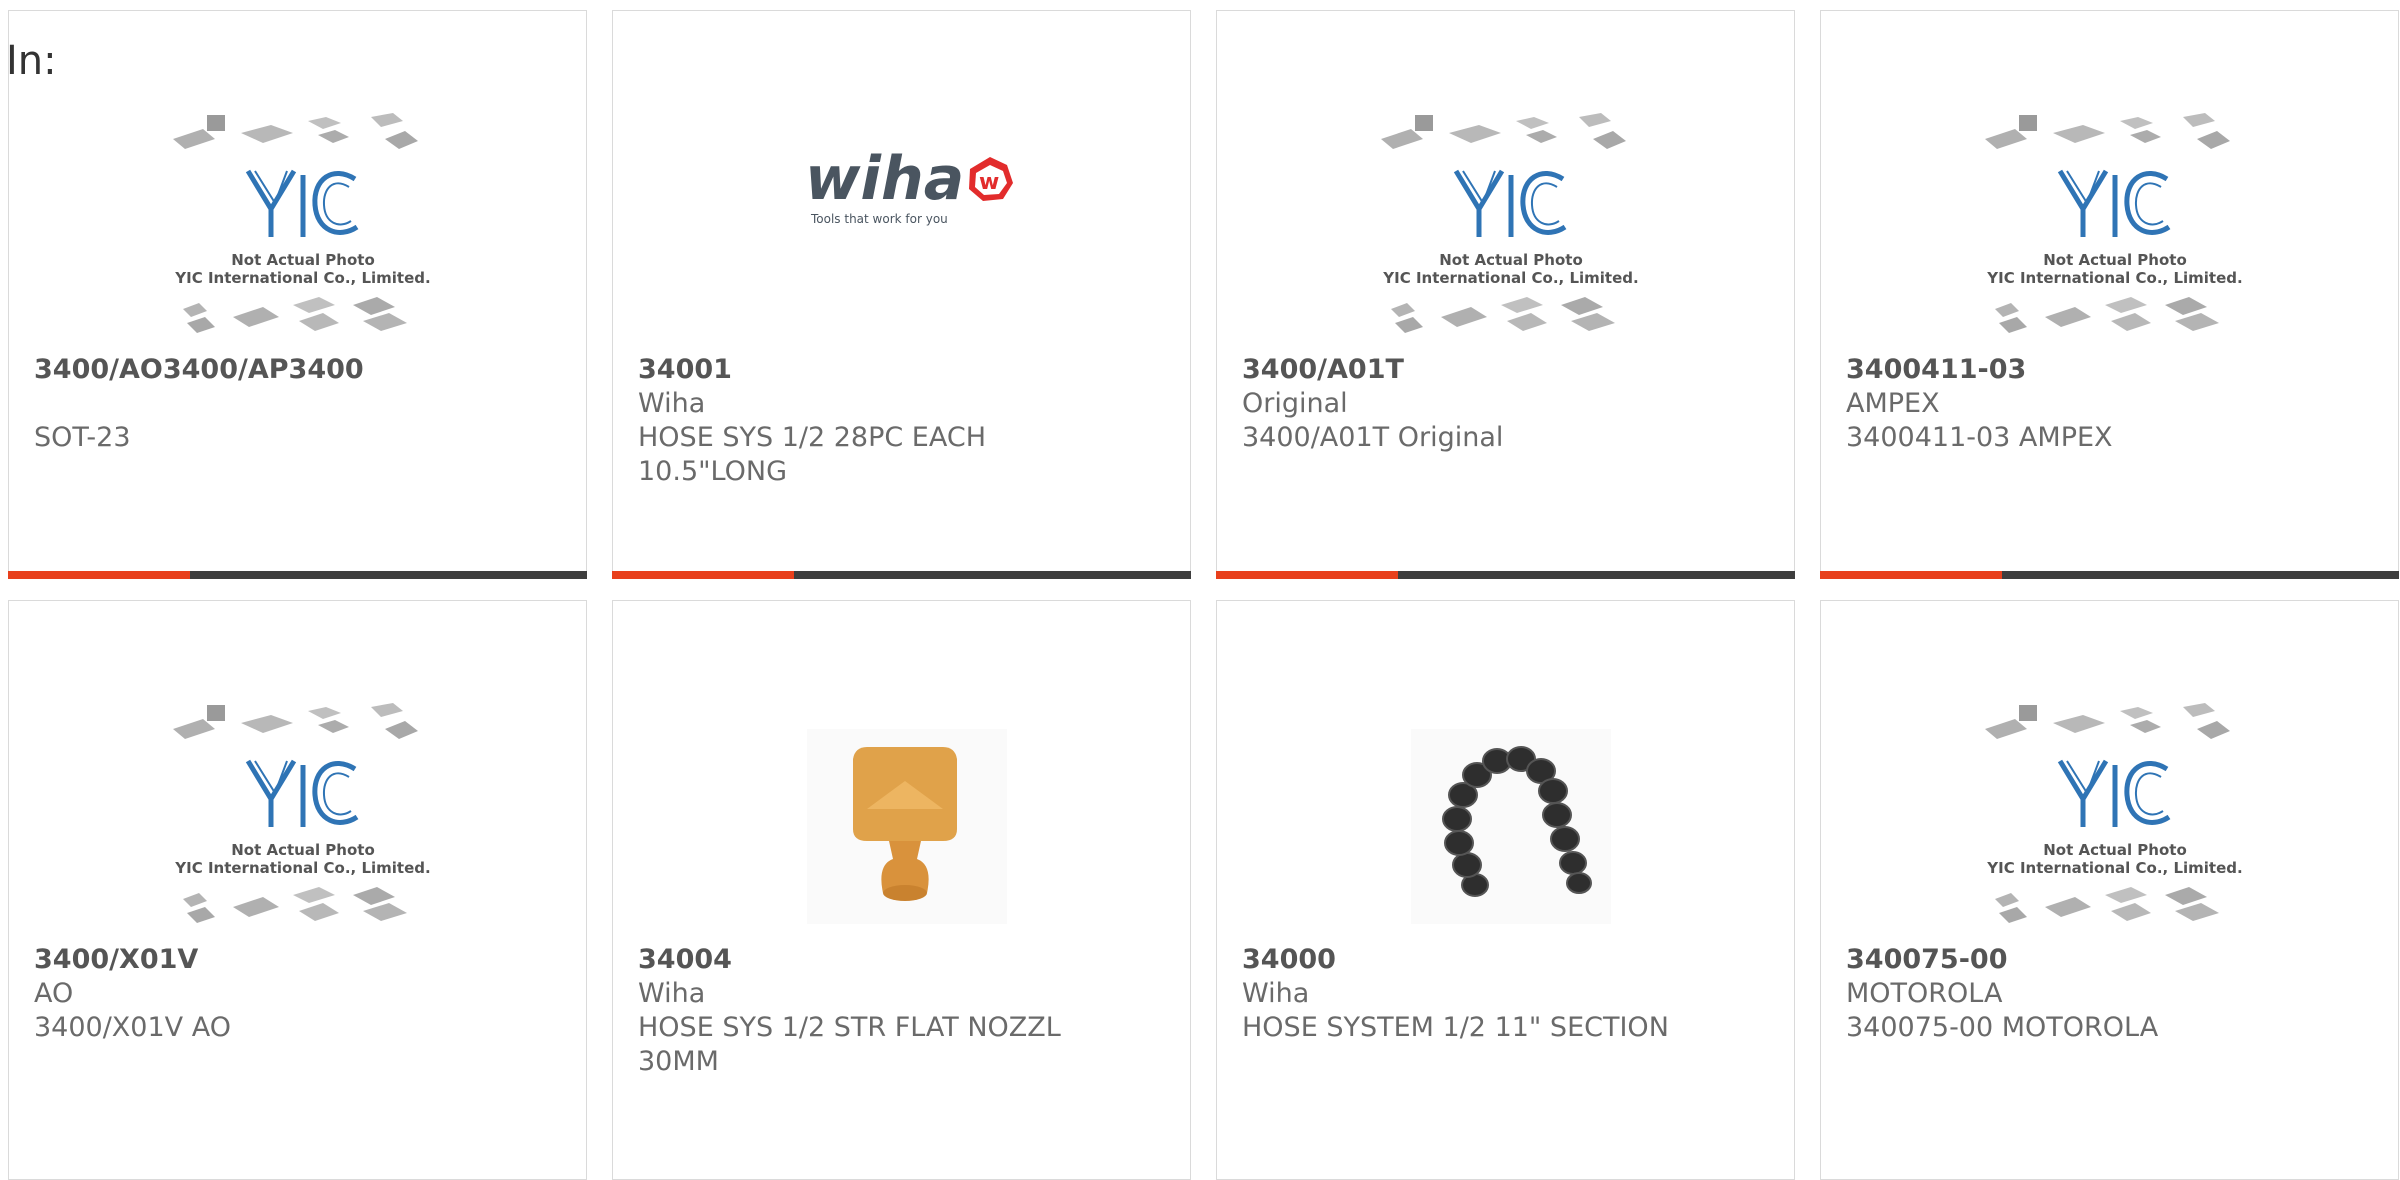  I want to click on part-number: 3400/AO3400/AP3400, so click(300, 370).